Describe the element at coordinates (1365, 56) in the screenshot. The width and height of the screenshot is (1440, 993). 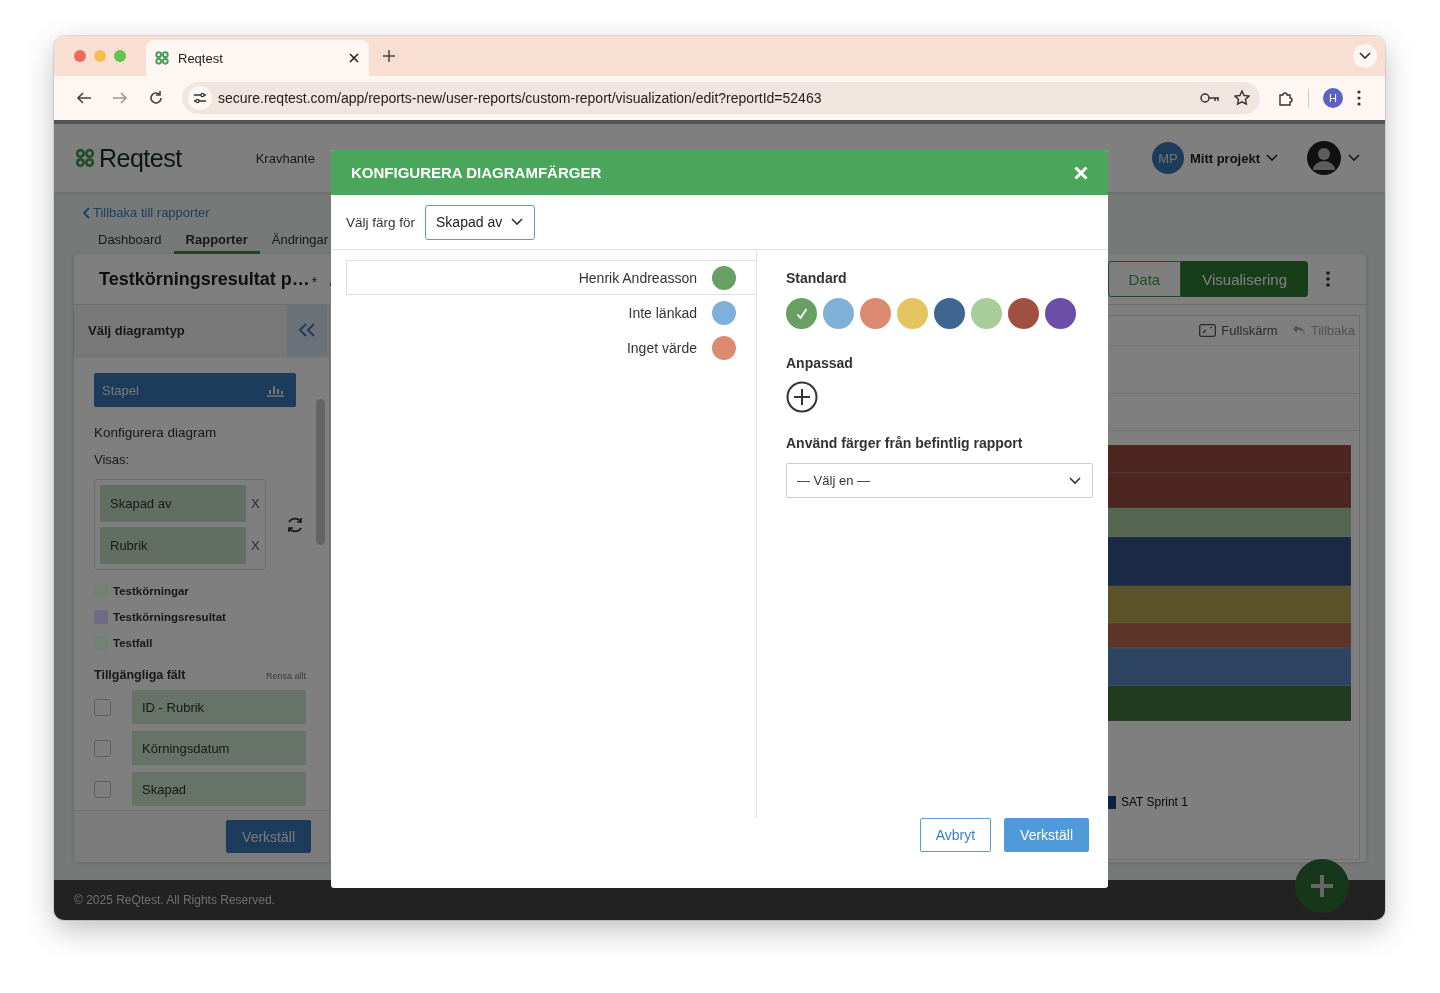
I see `tab-menu-button` at that location.